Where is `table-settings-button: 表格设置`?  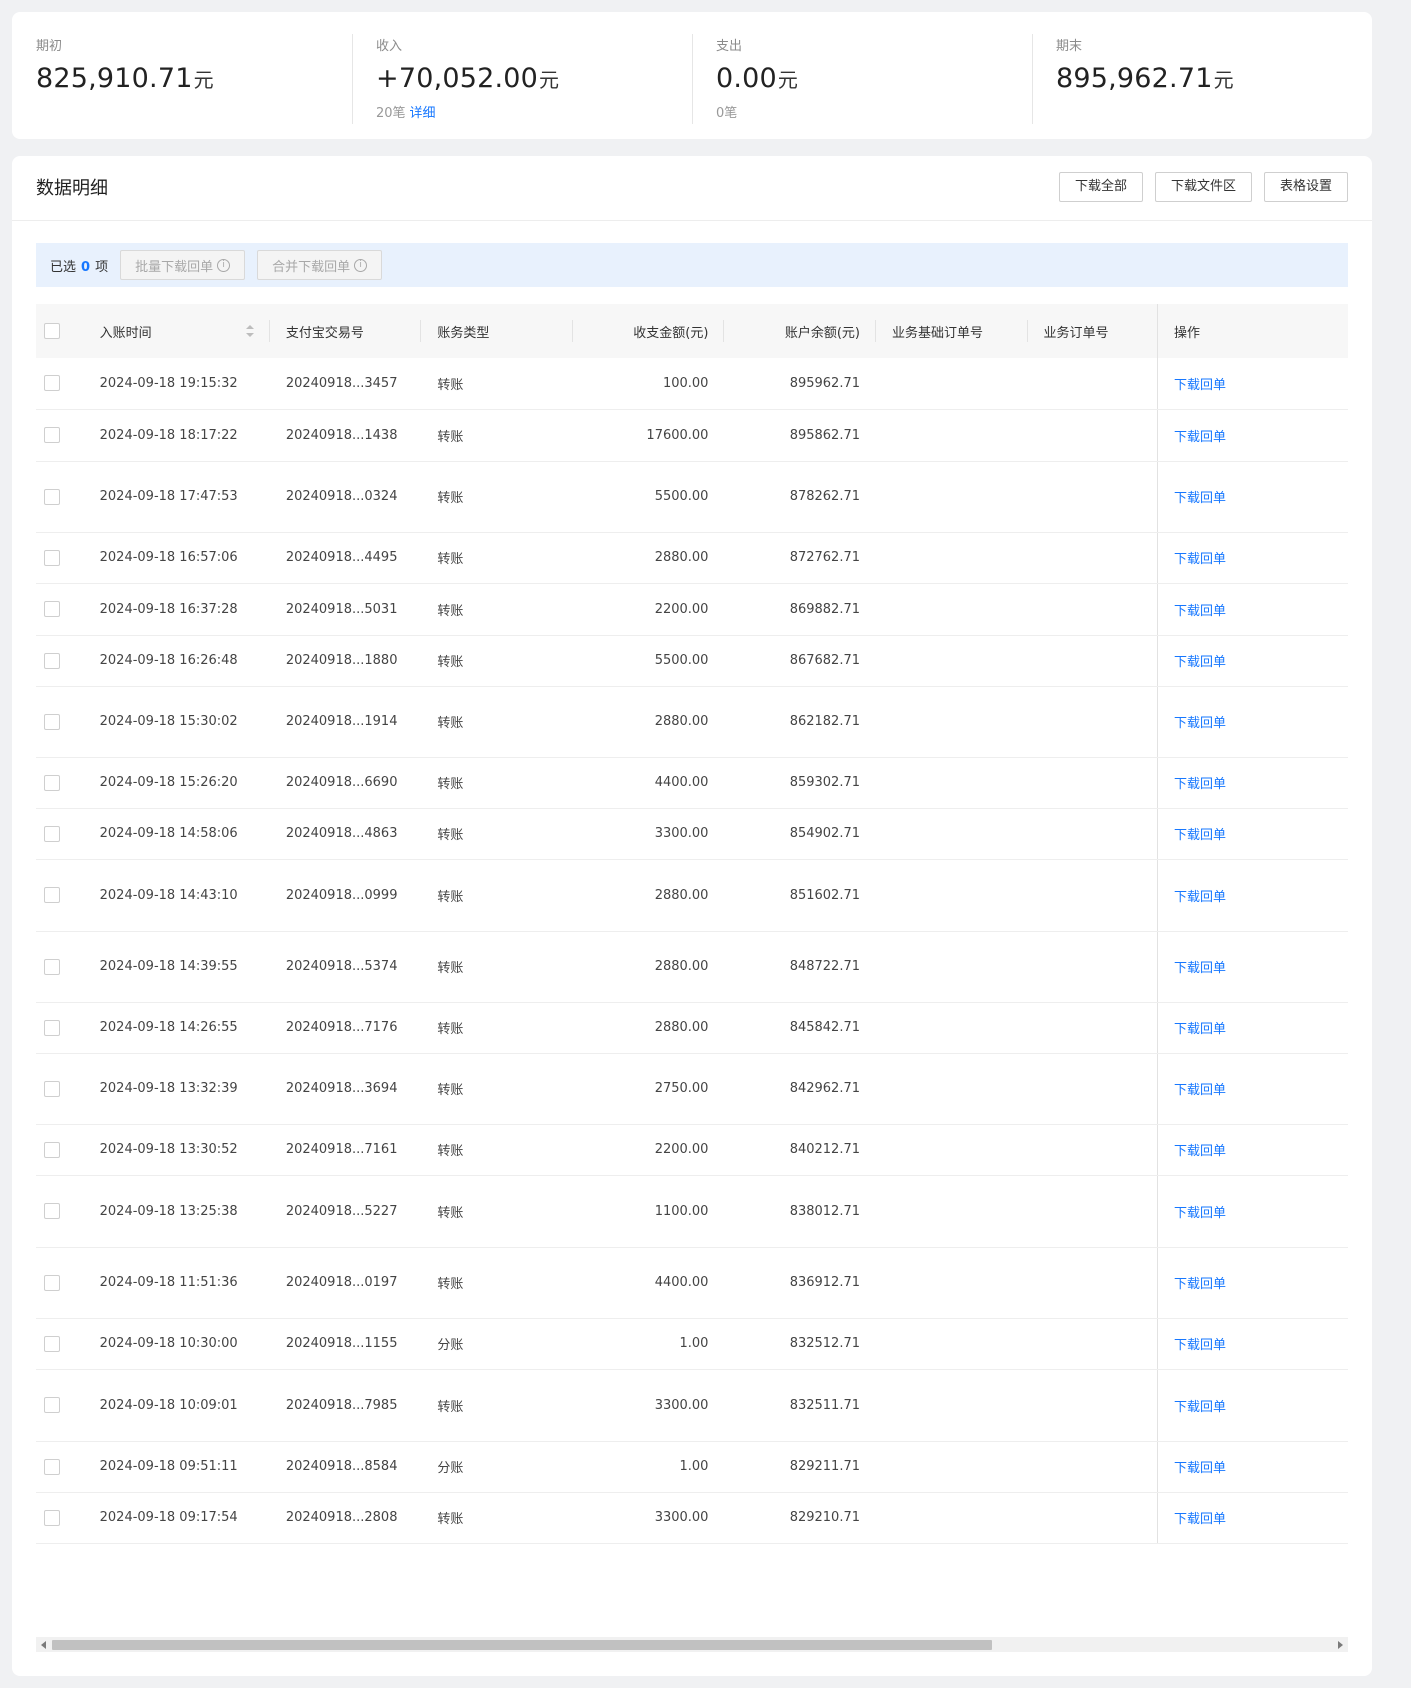
table-settings-button: 表格设置 is located at coordinates (1305, 187).